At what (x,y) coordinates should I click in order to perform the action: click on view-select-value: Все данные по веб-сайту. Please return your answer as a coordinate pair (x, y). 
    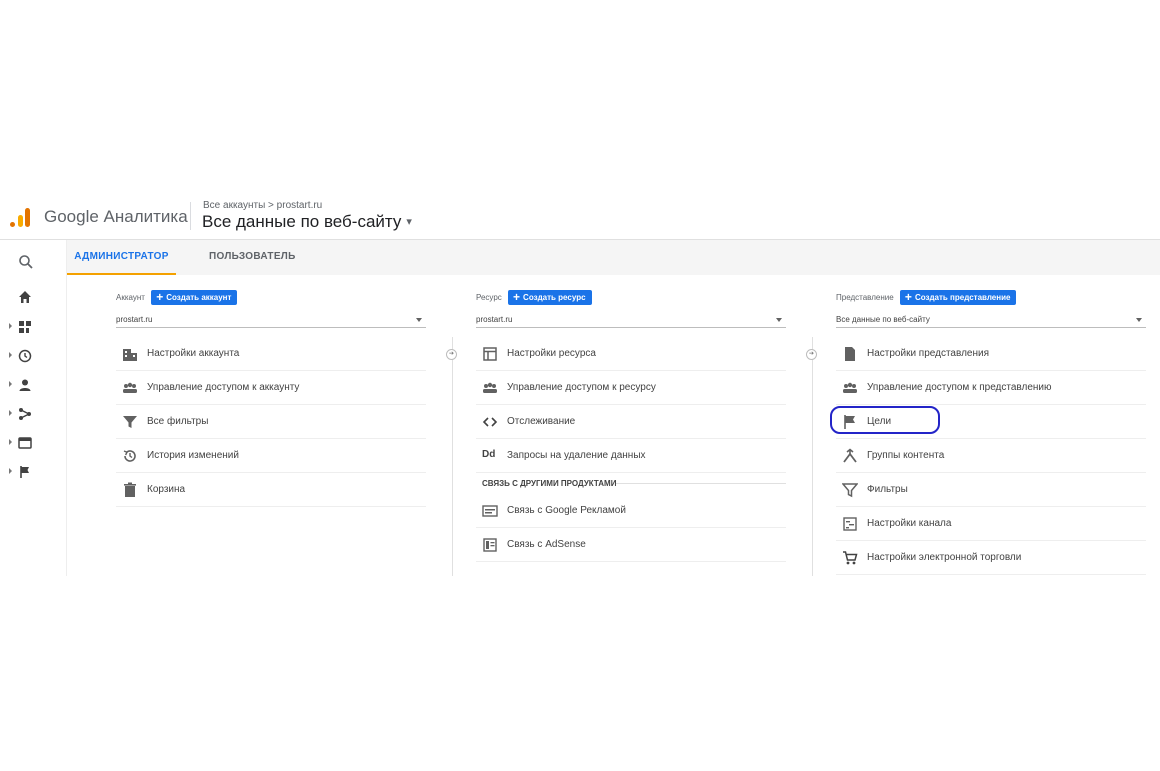
    Looking at the image, I should click on (883, 319).